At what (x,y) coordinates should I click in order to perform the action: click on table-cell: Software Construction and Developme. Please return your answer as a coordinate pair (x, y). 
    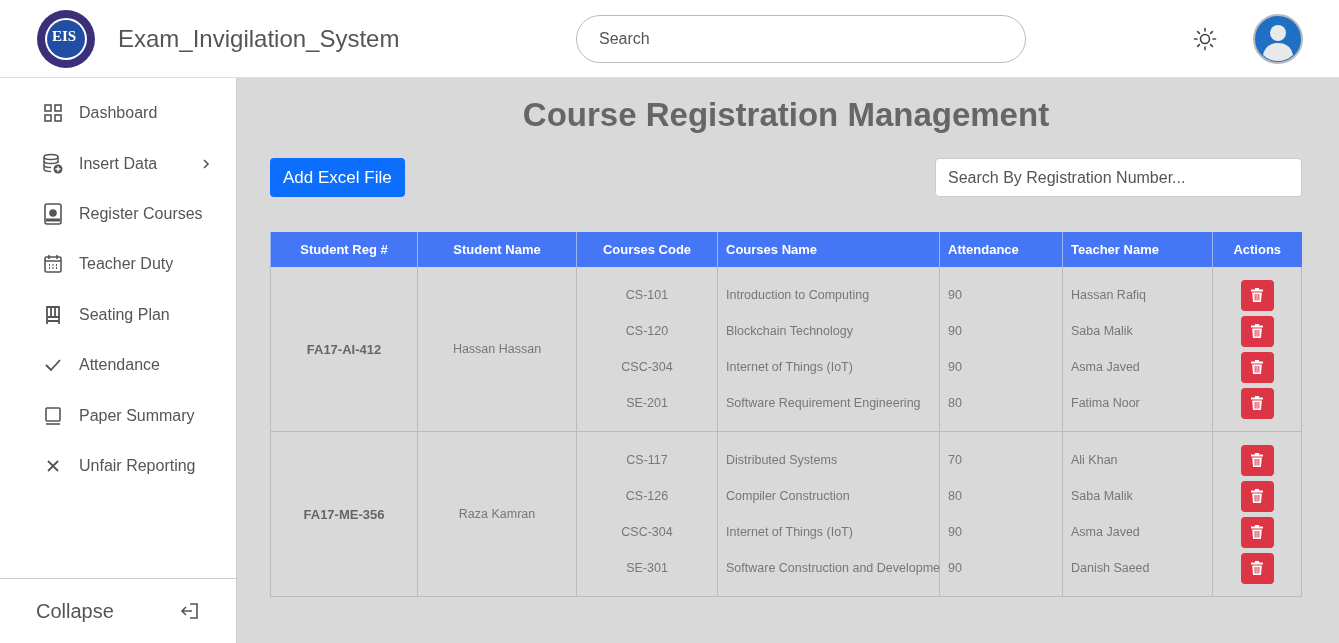
    Looking at the image, I should click on (828, 573).